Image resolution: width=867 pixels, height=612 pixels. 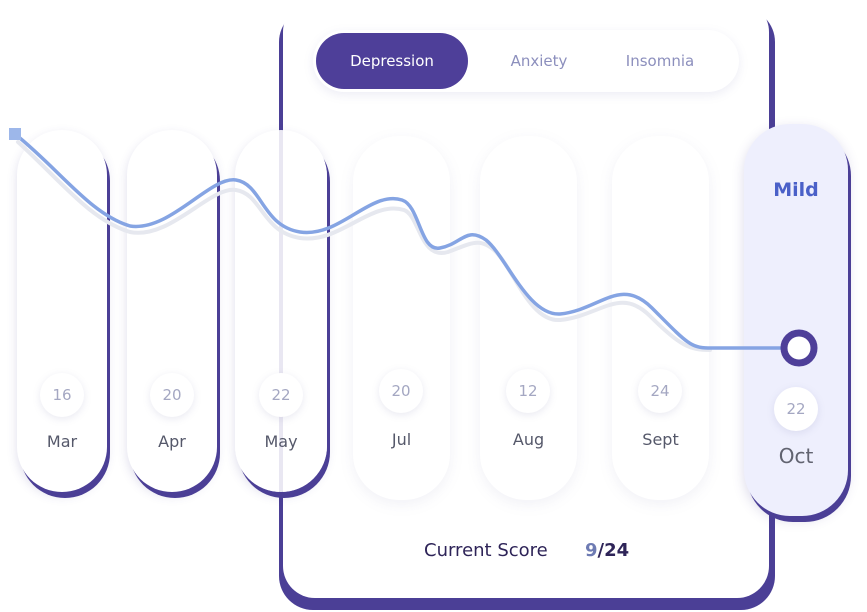 I want to click on current-score-number: 9, so click(x=591, y=550).